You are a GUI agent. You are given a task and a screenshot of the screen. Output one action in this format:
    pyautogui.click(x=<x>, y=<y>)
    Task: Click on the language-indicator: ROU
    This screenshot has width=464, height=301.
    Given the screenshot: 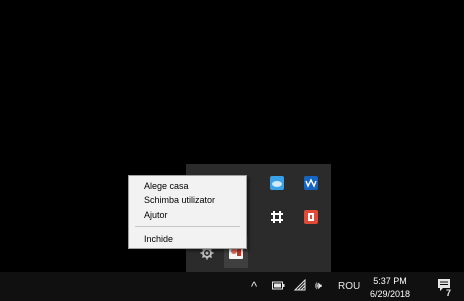 What is the action you would take?
    pyautogui.click(x=349, y=287)
    